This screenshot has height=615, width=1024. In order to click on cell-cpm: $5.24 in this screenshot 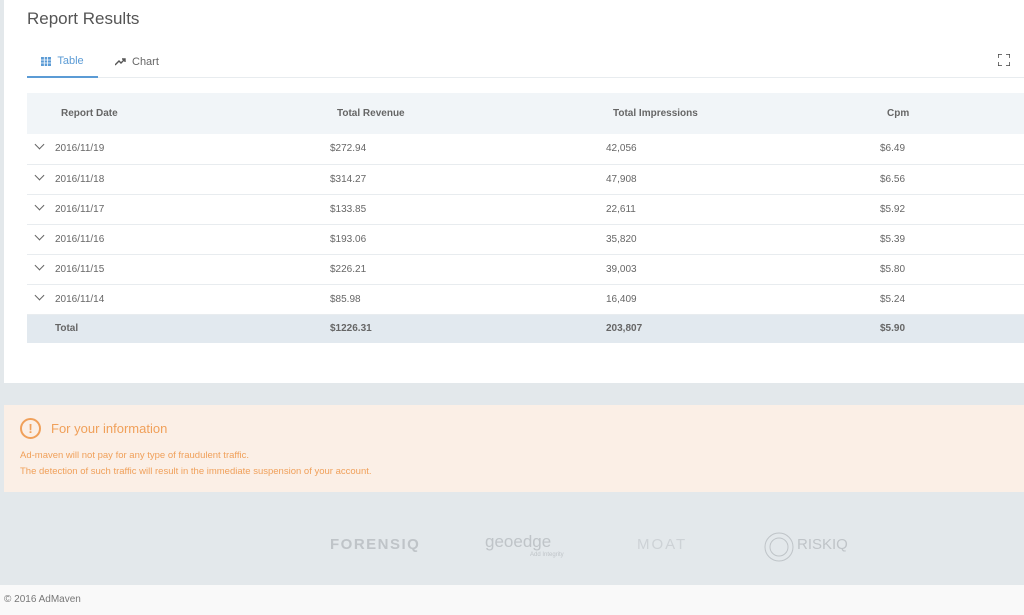, I will do `click(952, 299)`.